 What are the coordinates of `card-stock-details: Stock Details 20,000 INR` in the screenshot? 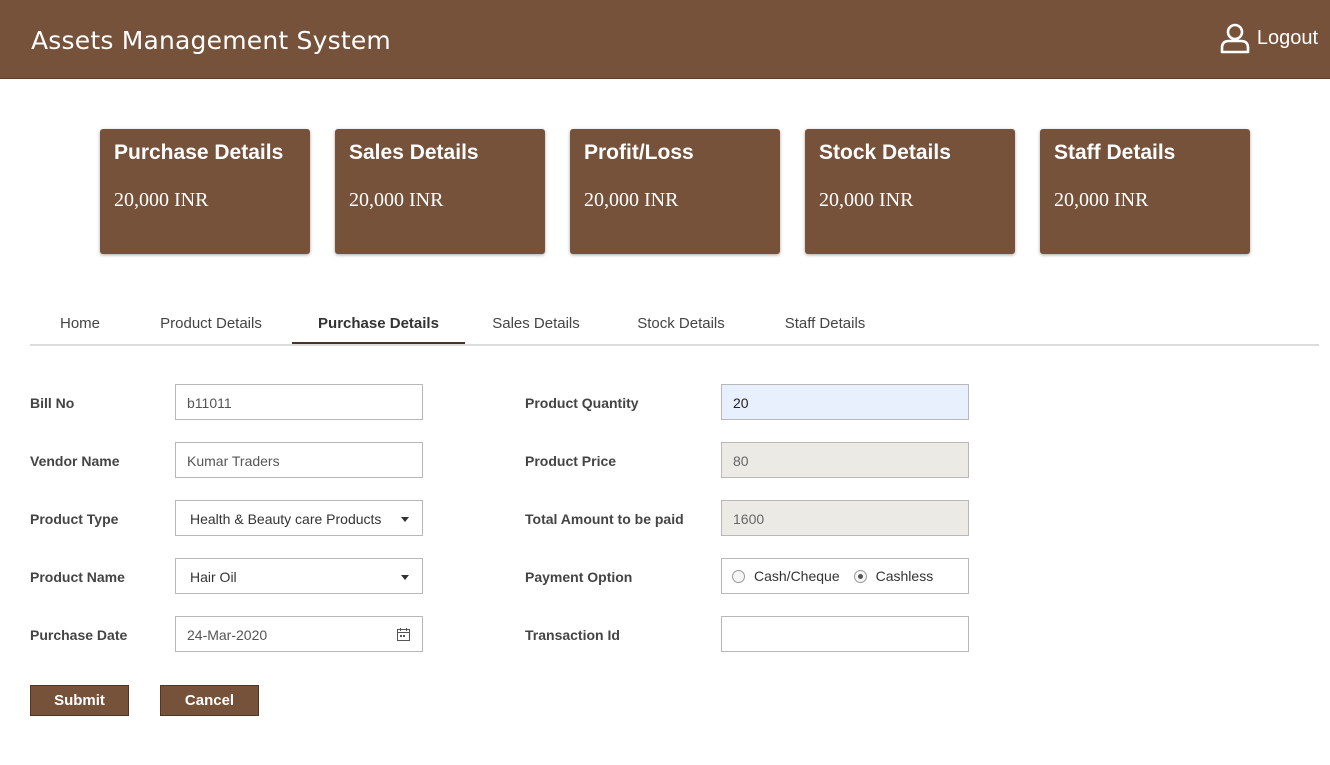 It's located at (910, 191).